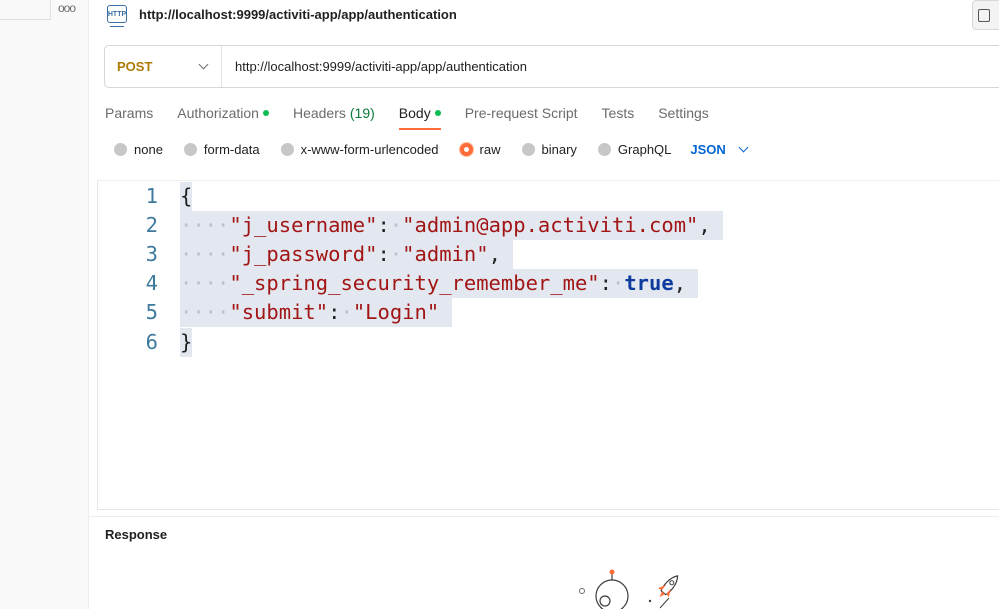  What do you see at coordinates (148, 149) in the screenshot?
I see `radio-label: none` at bounding box center [148, 149].